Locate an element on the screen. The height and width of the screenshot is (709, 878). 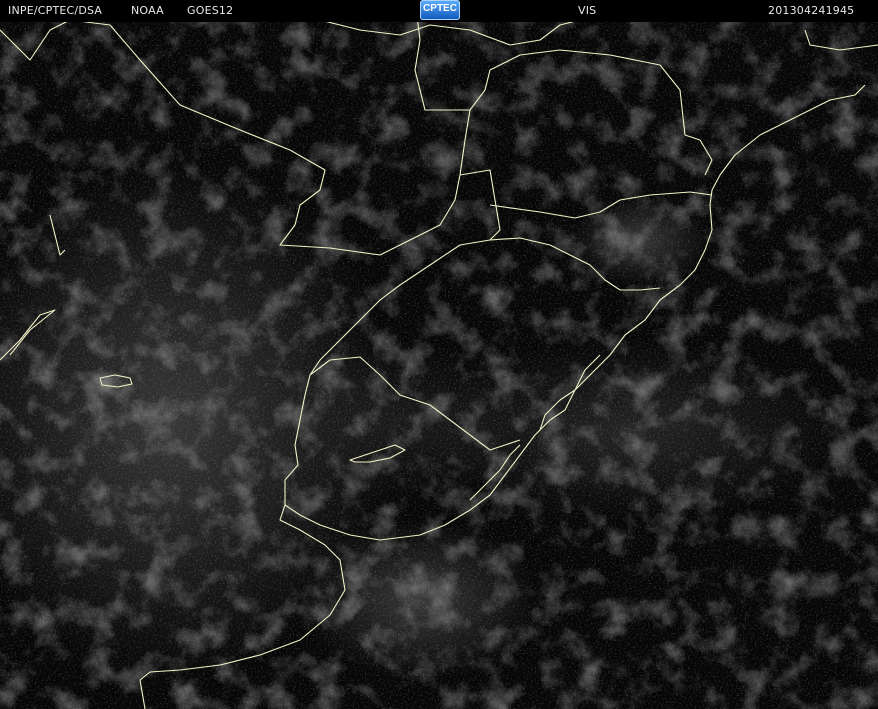
band-label: VIS is located at coordinates (587, 10).